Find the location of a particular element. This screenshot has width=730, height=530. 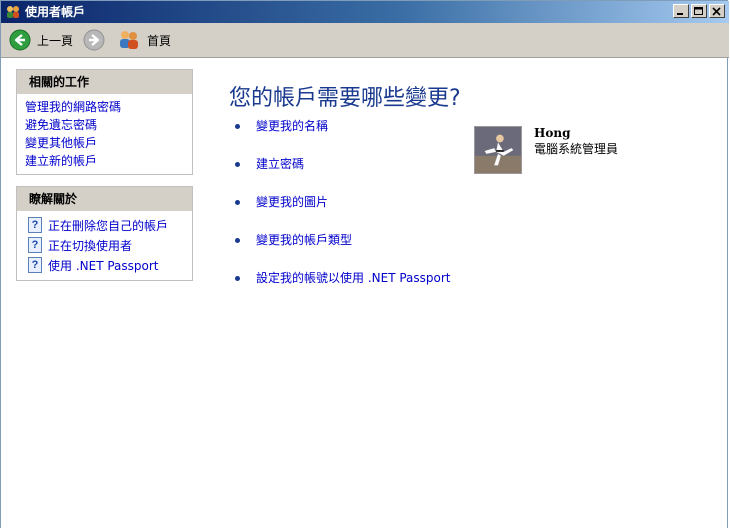

learn-about-item: ? 正在切換使用者 is located at coordinates (108, 245).